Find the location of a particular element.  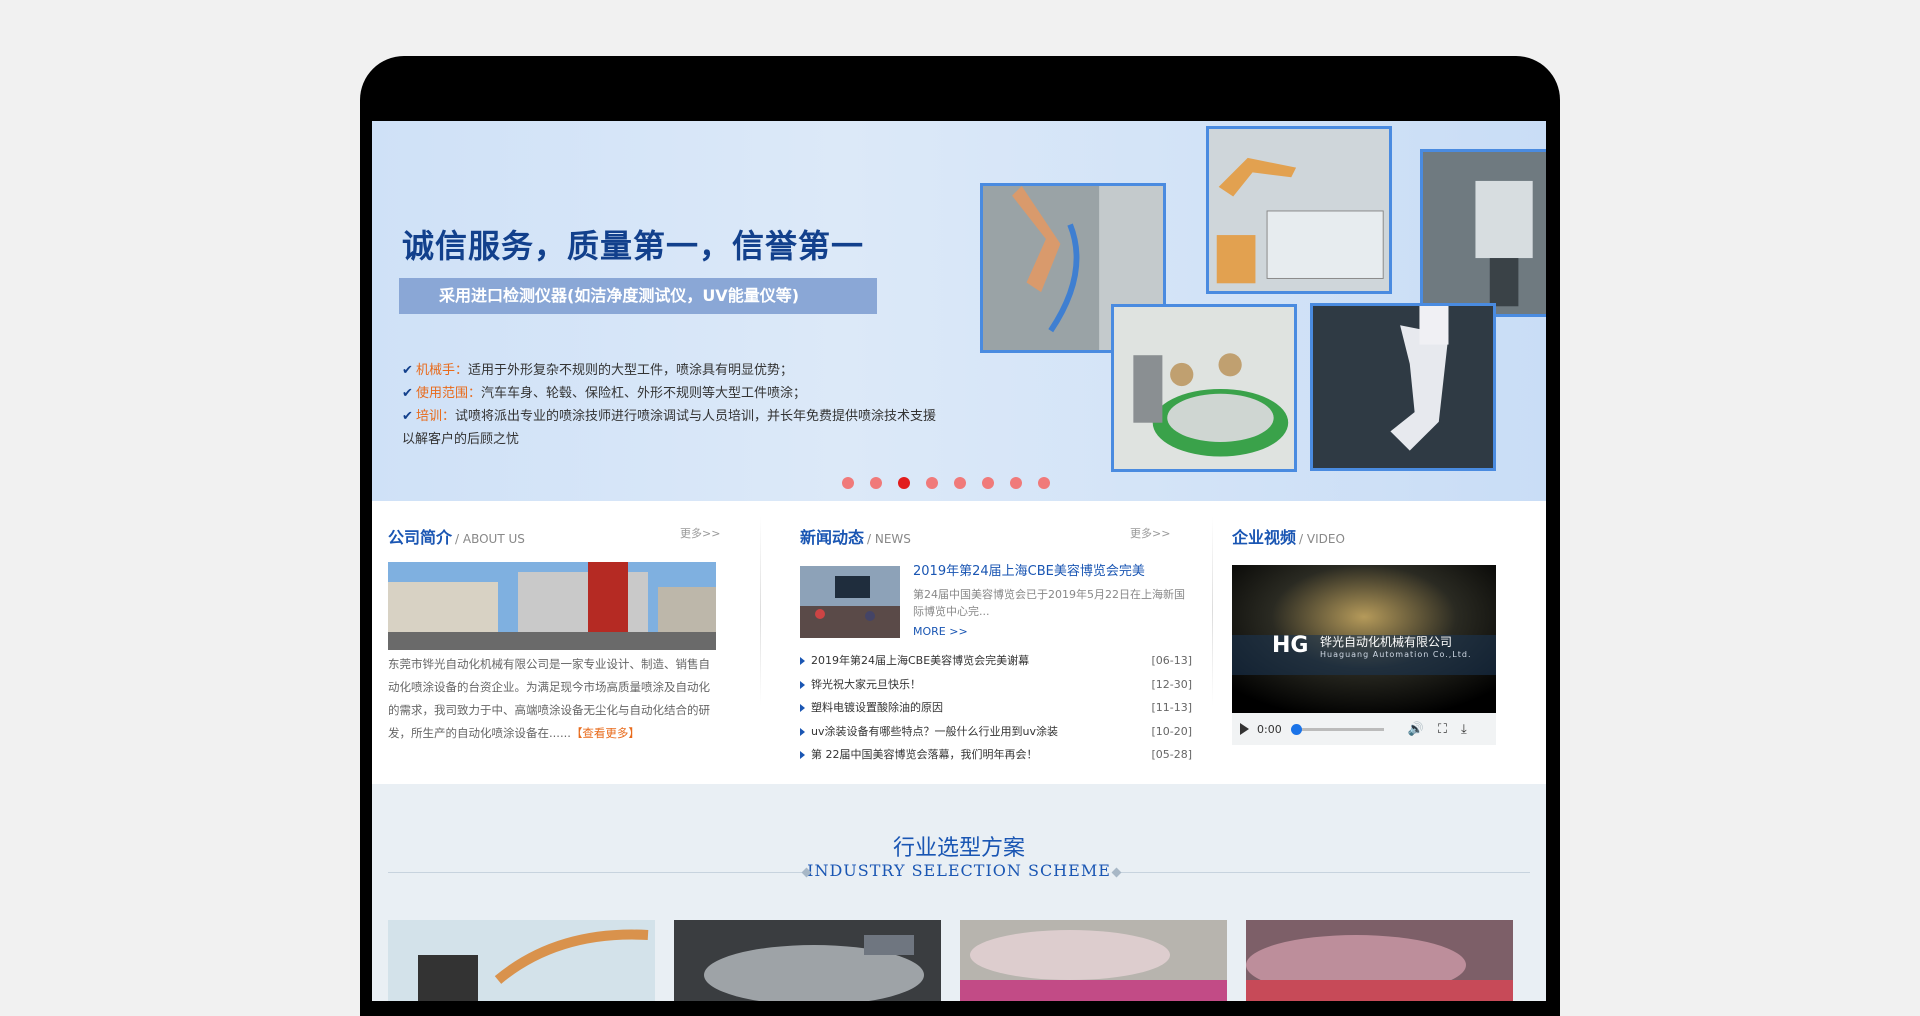

news-item-title: 第 22届中国美容博览会落幕，我们明年再会！ is located at coordinates (924, 754).